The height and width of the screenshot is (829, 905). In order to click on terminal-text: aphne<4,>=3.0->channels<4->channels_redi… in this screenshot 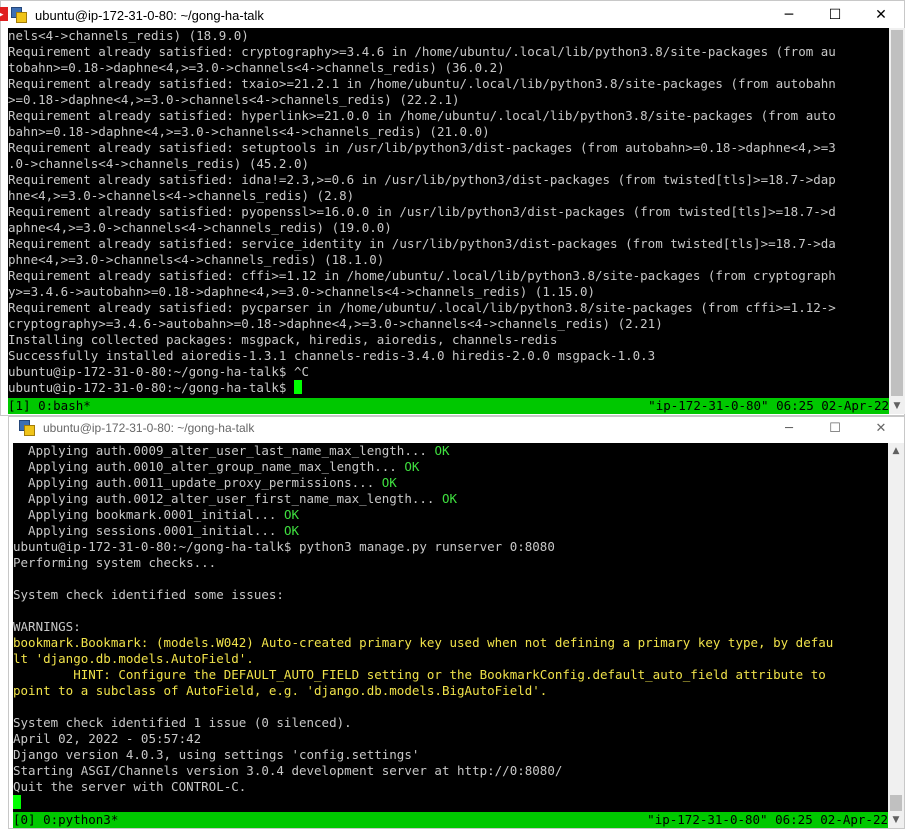, I will do `click(200, 227)`.